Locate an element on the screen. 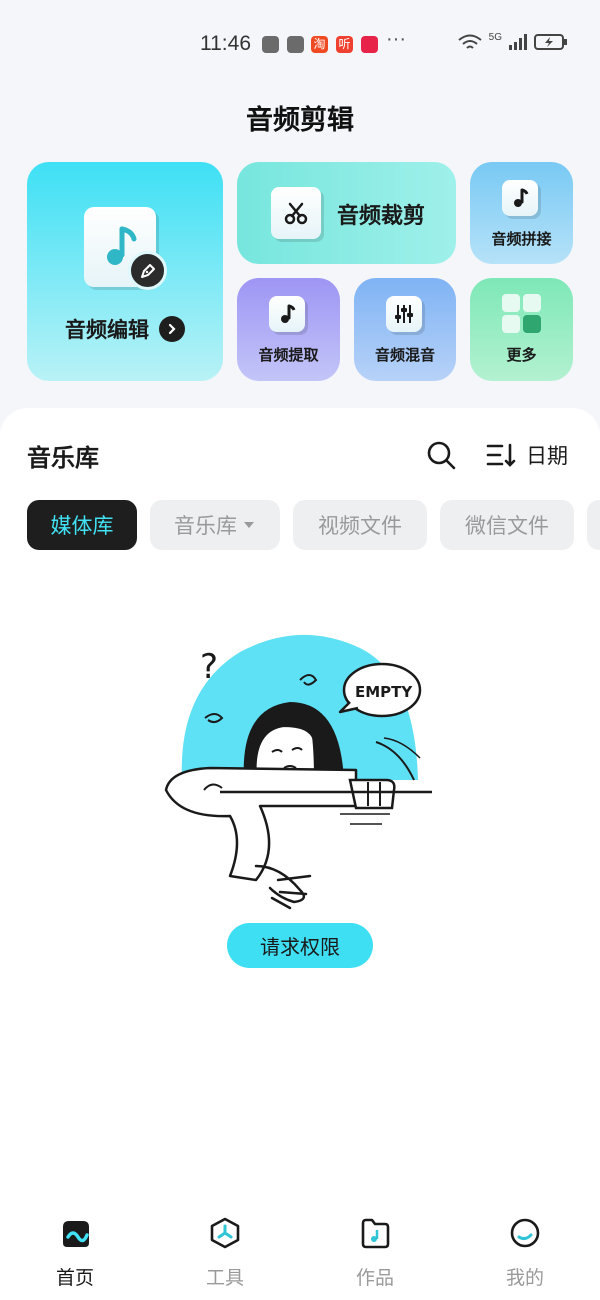 The height and width of the screenshot is (1300, 600). signal-icon is located at coordinates (518, 42).